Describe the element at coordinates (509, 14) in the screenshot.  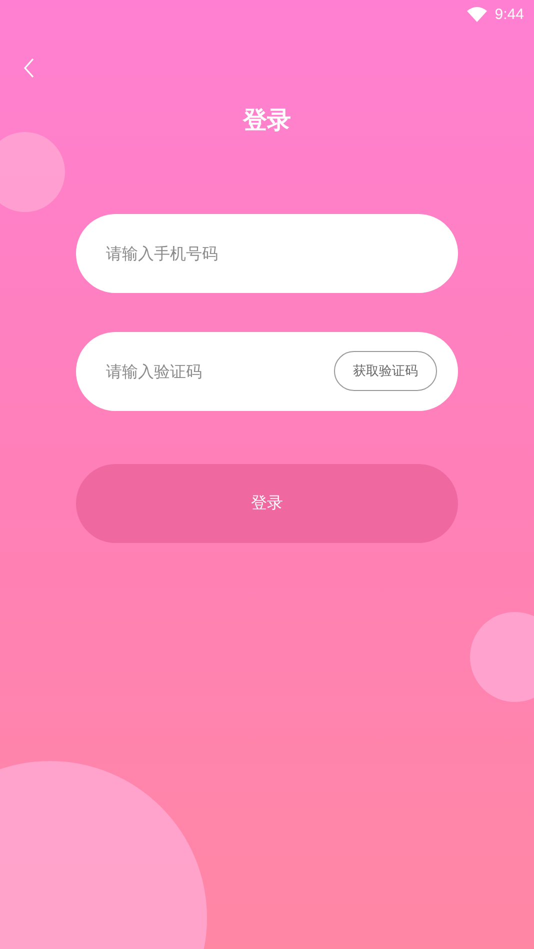
I see `status-time: 9:44` at that location.